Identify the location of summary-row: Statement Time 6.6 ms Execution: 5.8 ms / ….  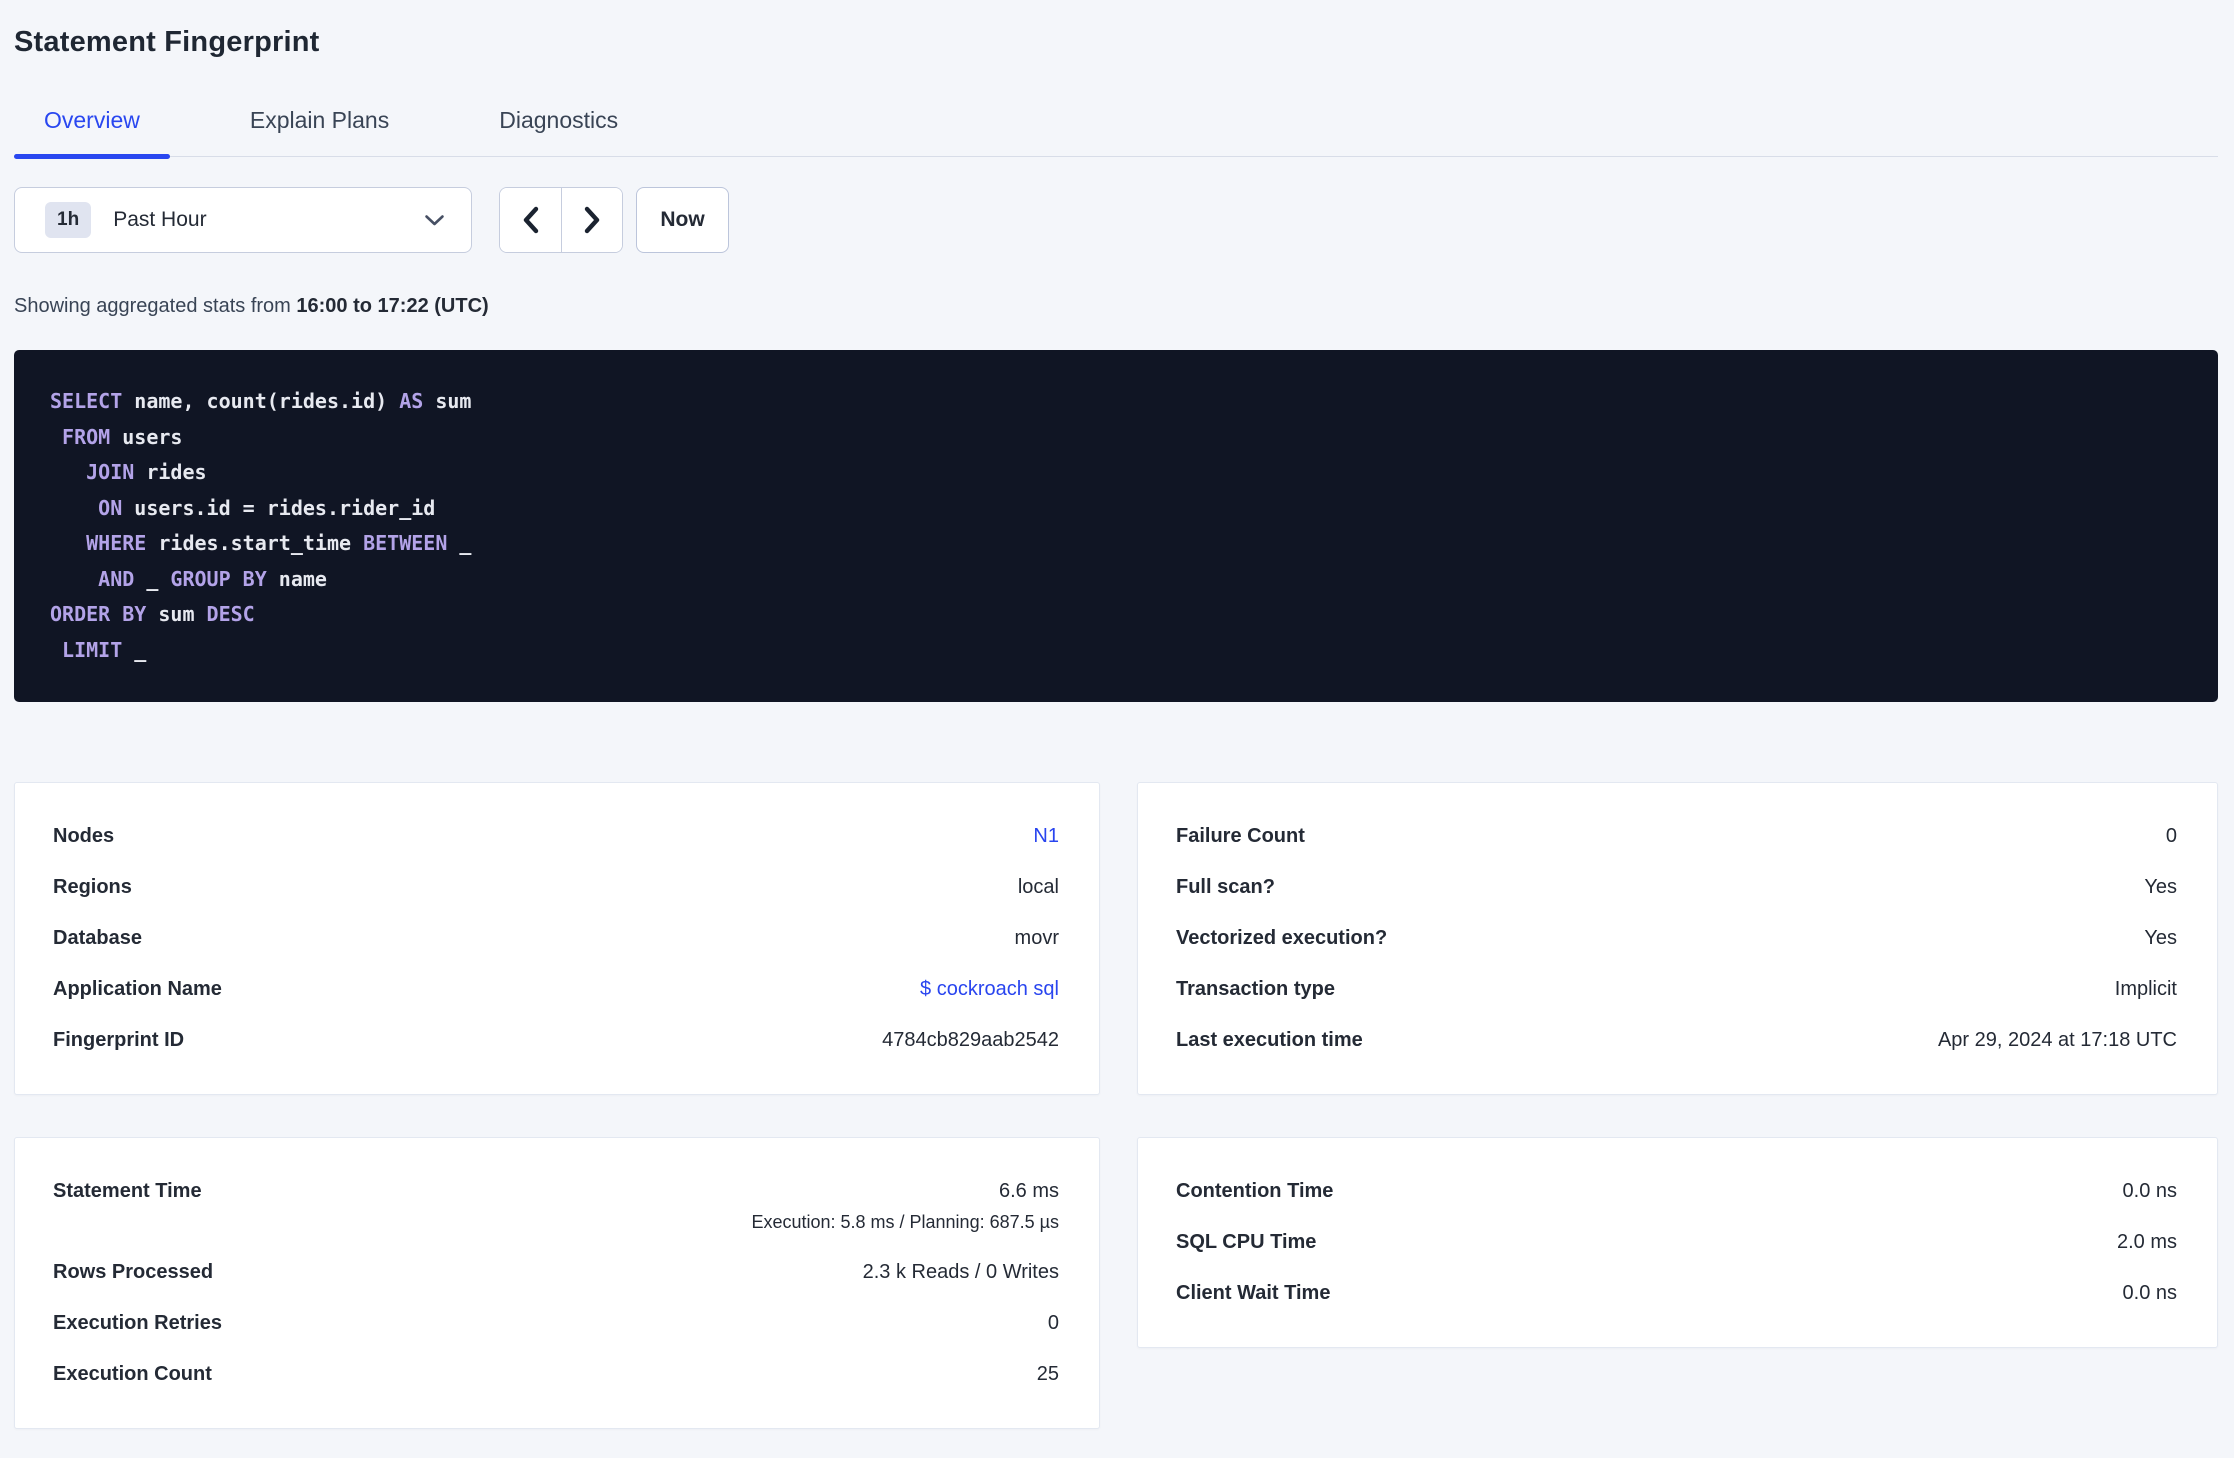
(556, 1206).